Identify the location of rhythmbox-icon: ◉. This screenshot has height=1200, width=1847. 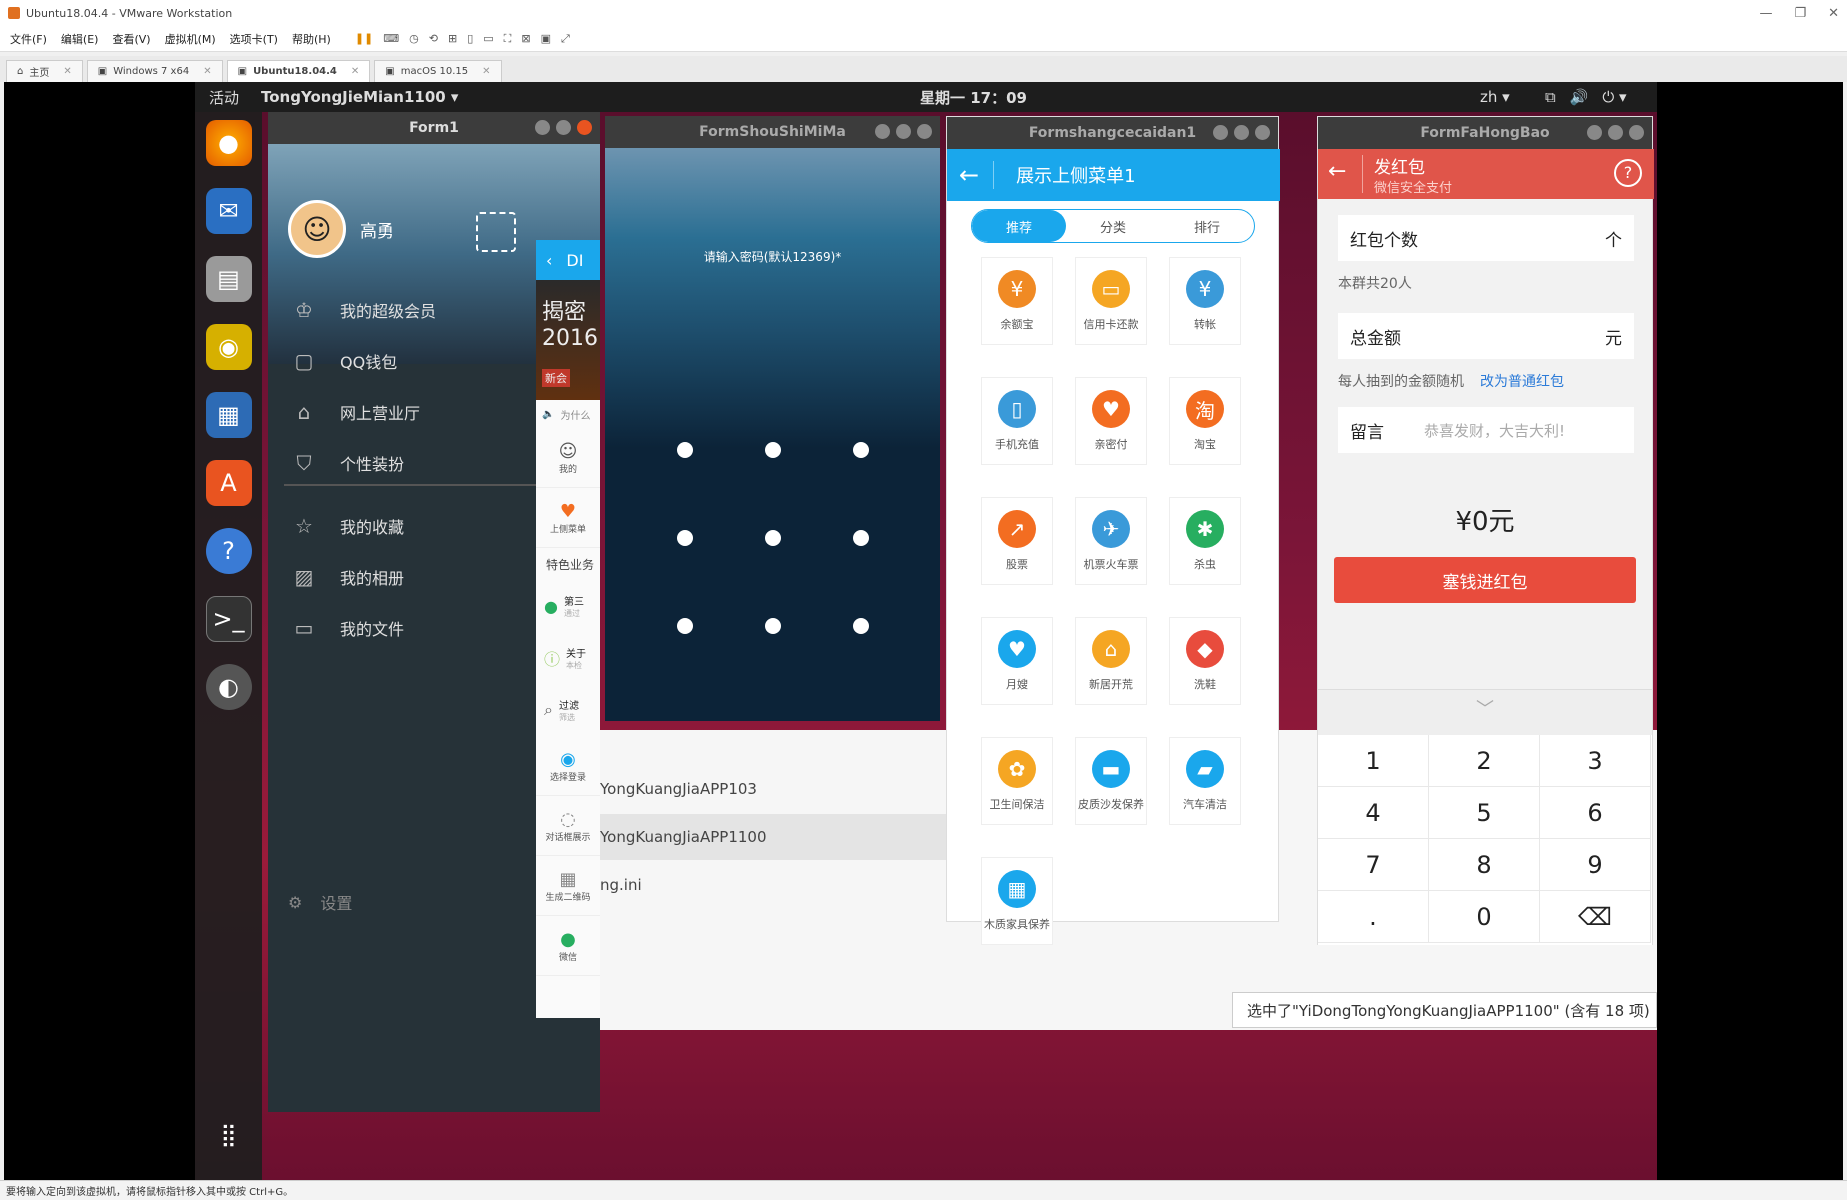
(228, 347).